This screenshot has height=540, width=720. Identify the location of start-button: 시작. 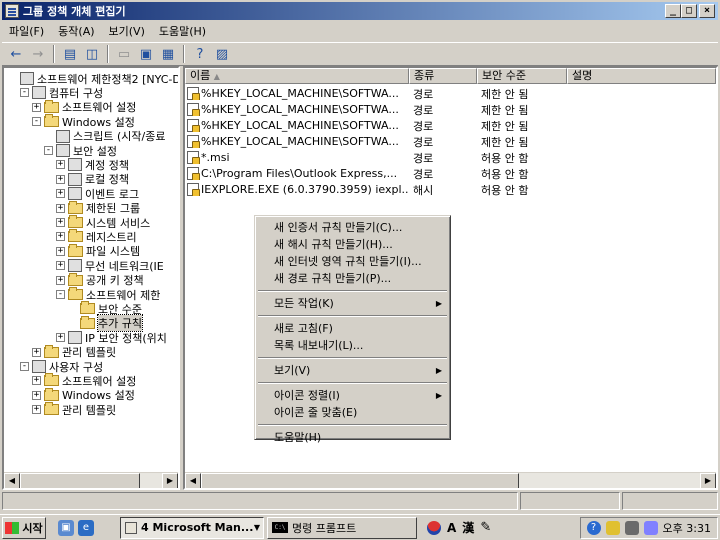
(24, 527).